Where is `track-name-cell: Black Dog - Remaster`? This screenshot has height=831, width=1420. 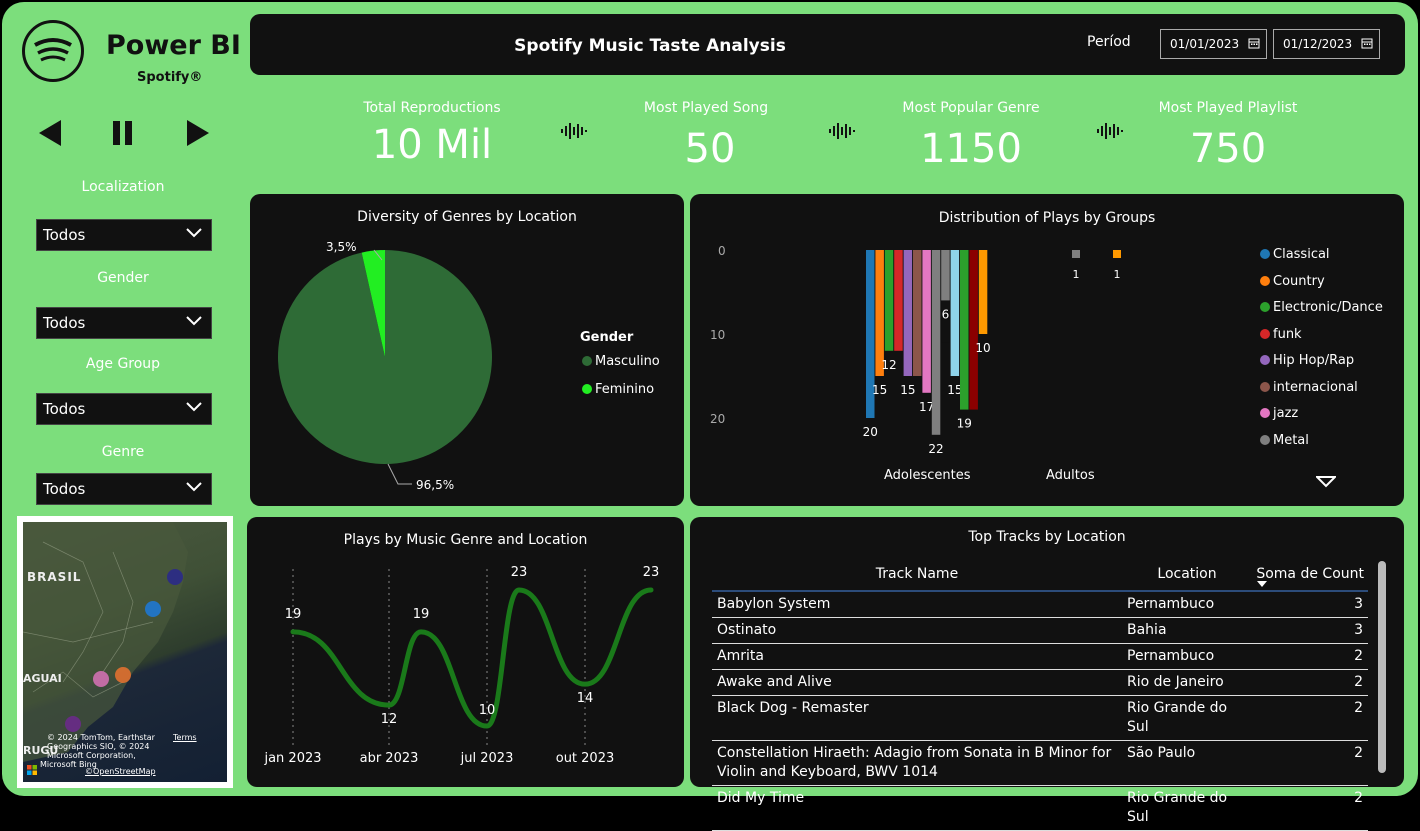
track-name-cell: Black Dog - Remaster is located at coordinates (917, 718).